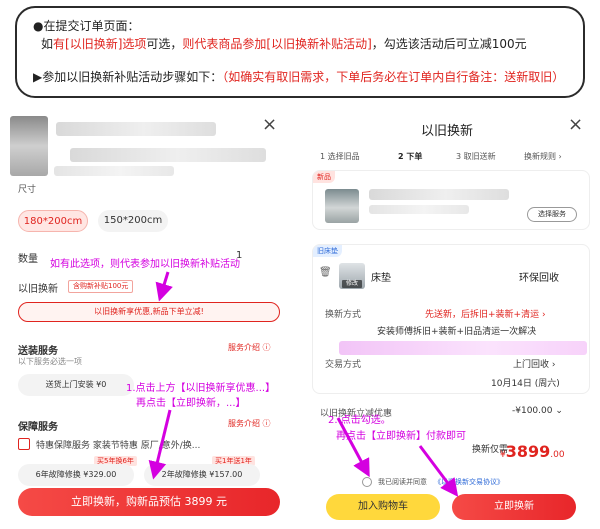 The height and width of the screenshot is (529, 600). I want to click on new-product-thumbnail, so click(342, 206).